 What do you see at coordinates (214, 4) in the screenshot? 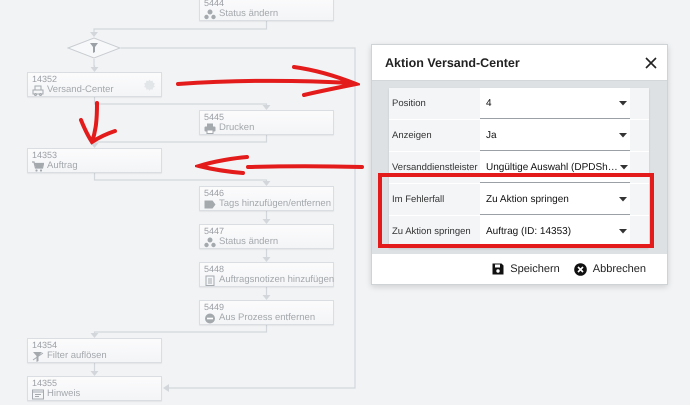
I see `node-id: 5444` at bounding box center [214, 4].